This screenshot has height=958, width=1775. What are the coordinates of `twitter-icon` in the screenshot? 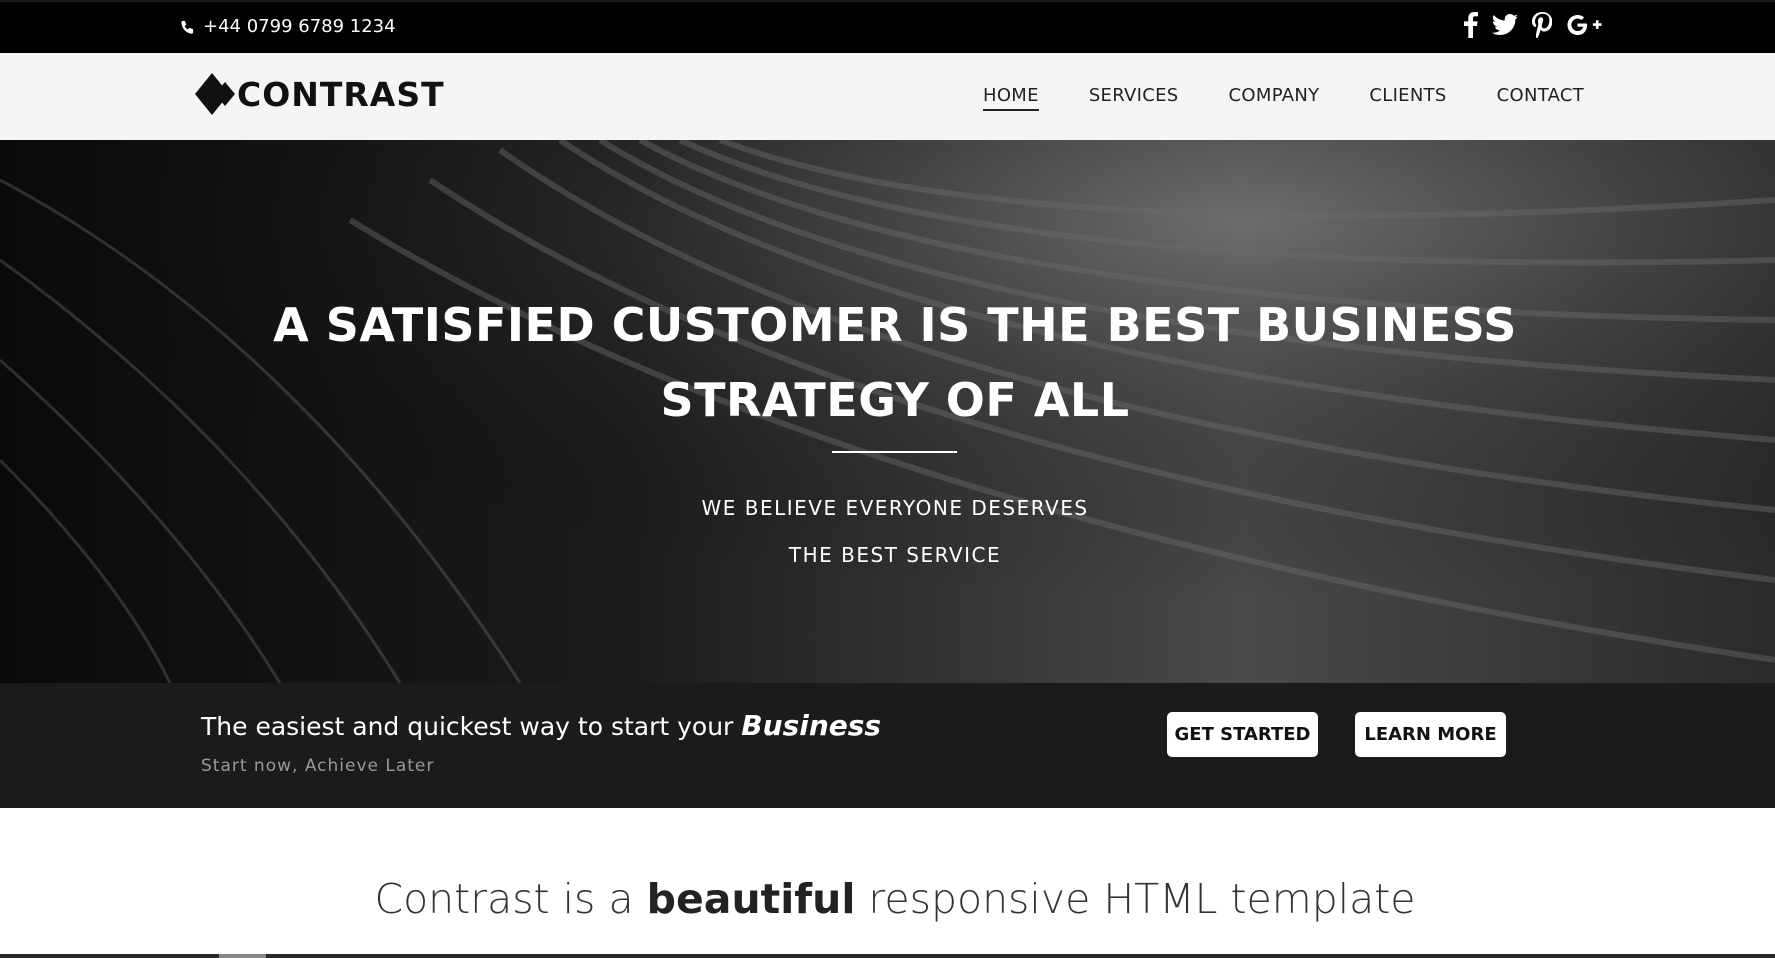 It's located at (1505, 25).